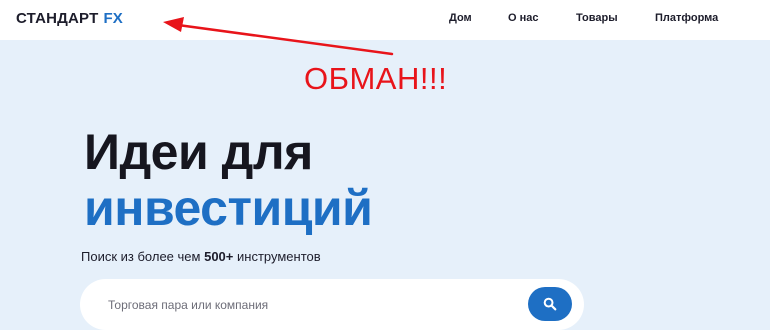 Image resolution: width=770 pixels, height=330 pixels. I want to click on logo-main-text: СТАНДАРТ, so click(57, 18).